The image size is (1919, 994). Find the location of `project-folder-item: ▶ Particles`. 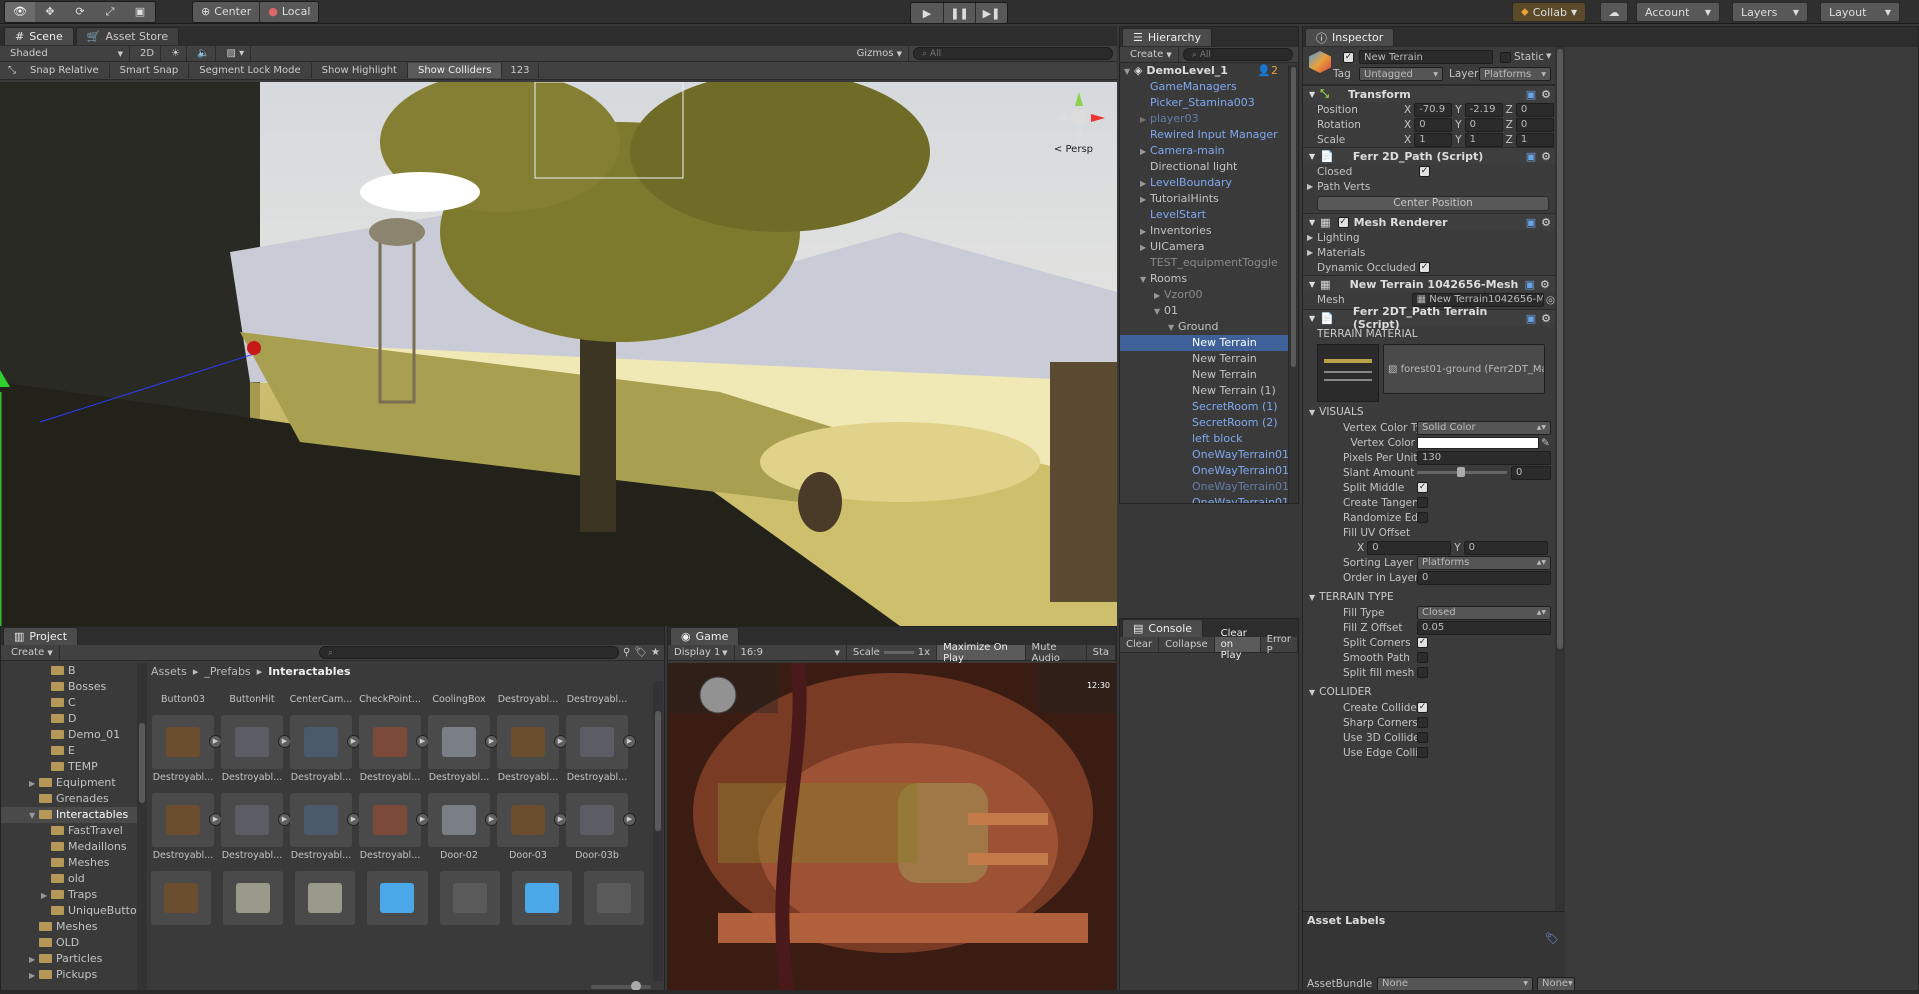

project-folder-item: ▶ Particles is located at coordinates (73, 959).